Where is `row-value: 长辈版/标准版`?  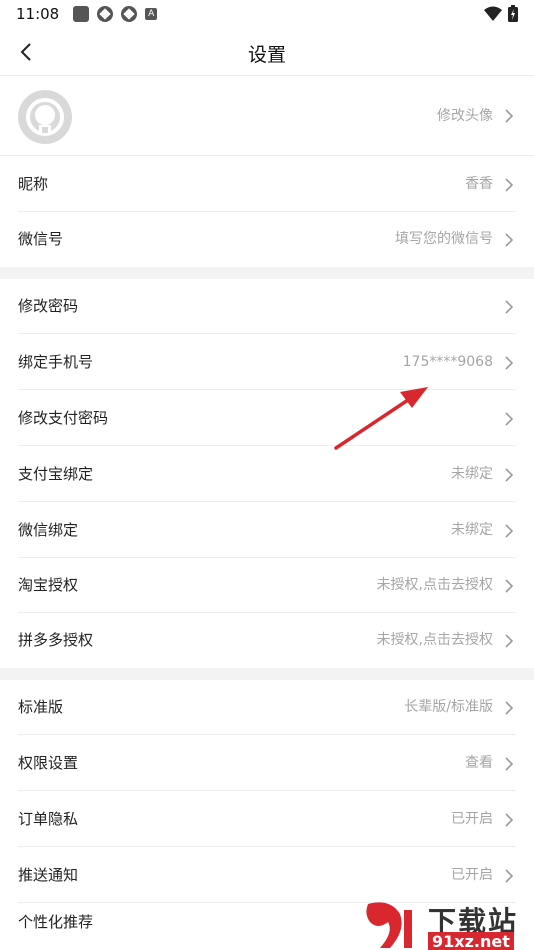
row-value: 长辈版/标准版 is located at coordinates (448, 707).